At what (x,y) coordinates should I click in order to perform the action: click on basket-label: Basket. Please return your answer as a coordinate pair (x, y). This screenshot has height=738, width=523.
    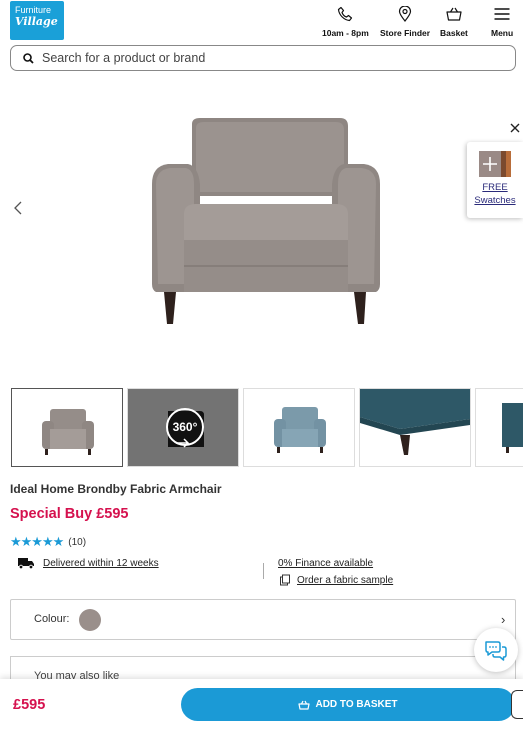
    Looking at the image, I should click on (454, 33).